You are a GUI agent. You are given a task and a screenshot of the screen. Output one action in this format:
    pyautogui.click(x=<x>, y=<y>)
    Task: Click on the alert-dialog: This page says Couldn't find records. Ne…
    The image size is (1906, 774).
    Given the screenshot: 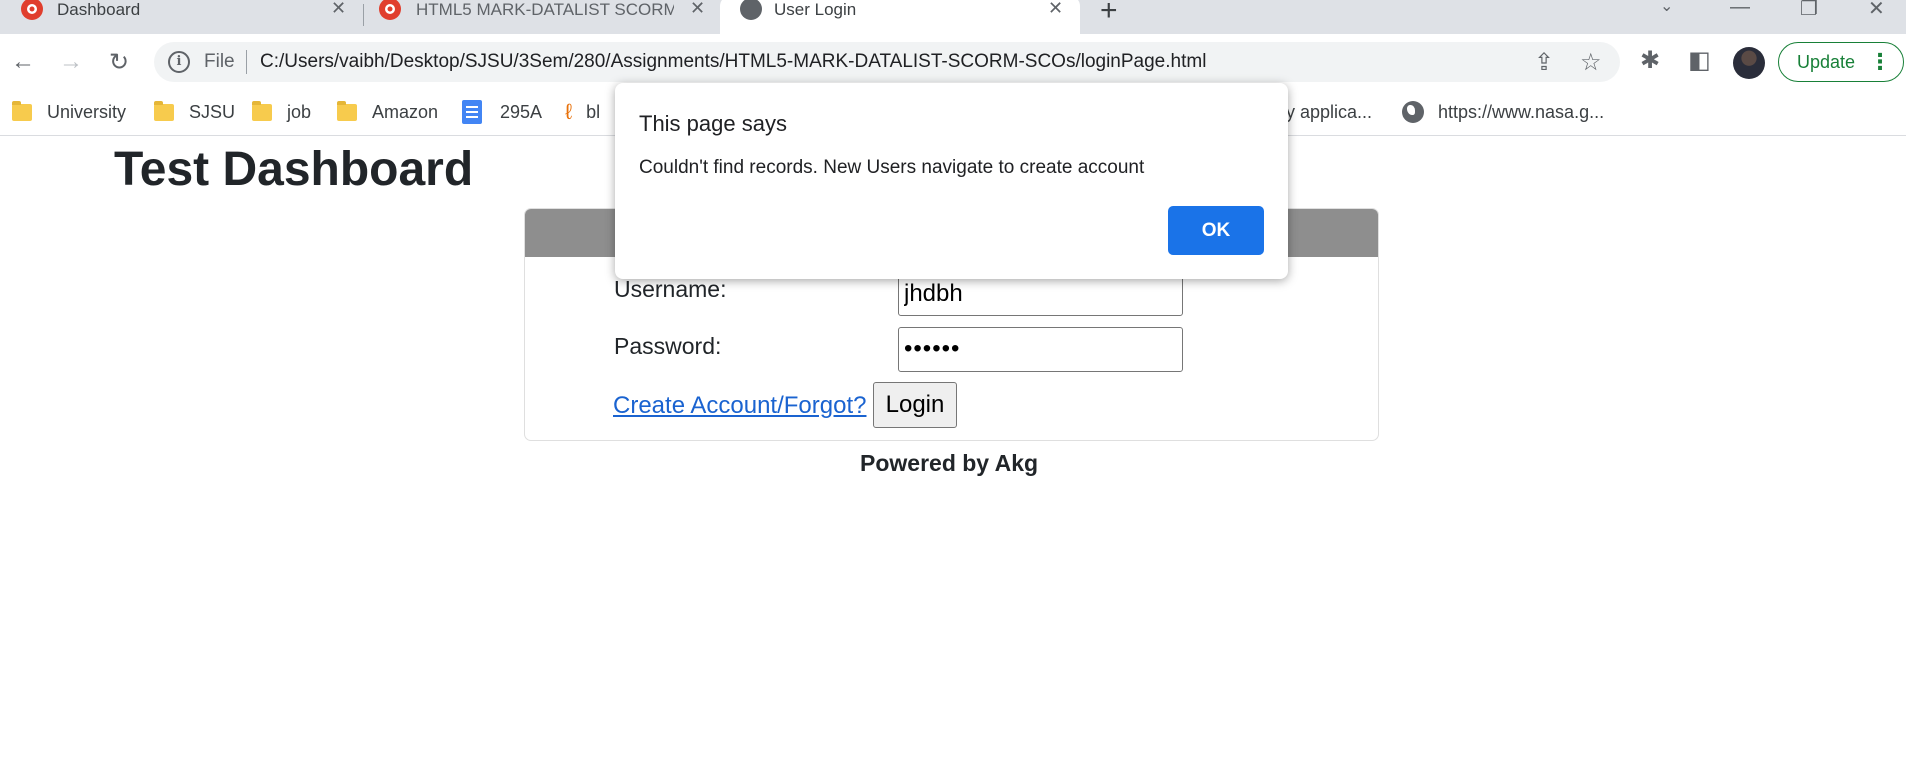 What is the action you would take?
    pyautogui.click(x=951, y=181)
    